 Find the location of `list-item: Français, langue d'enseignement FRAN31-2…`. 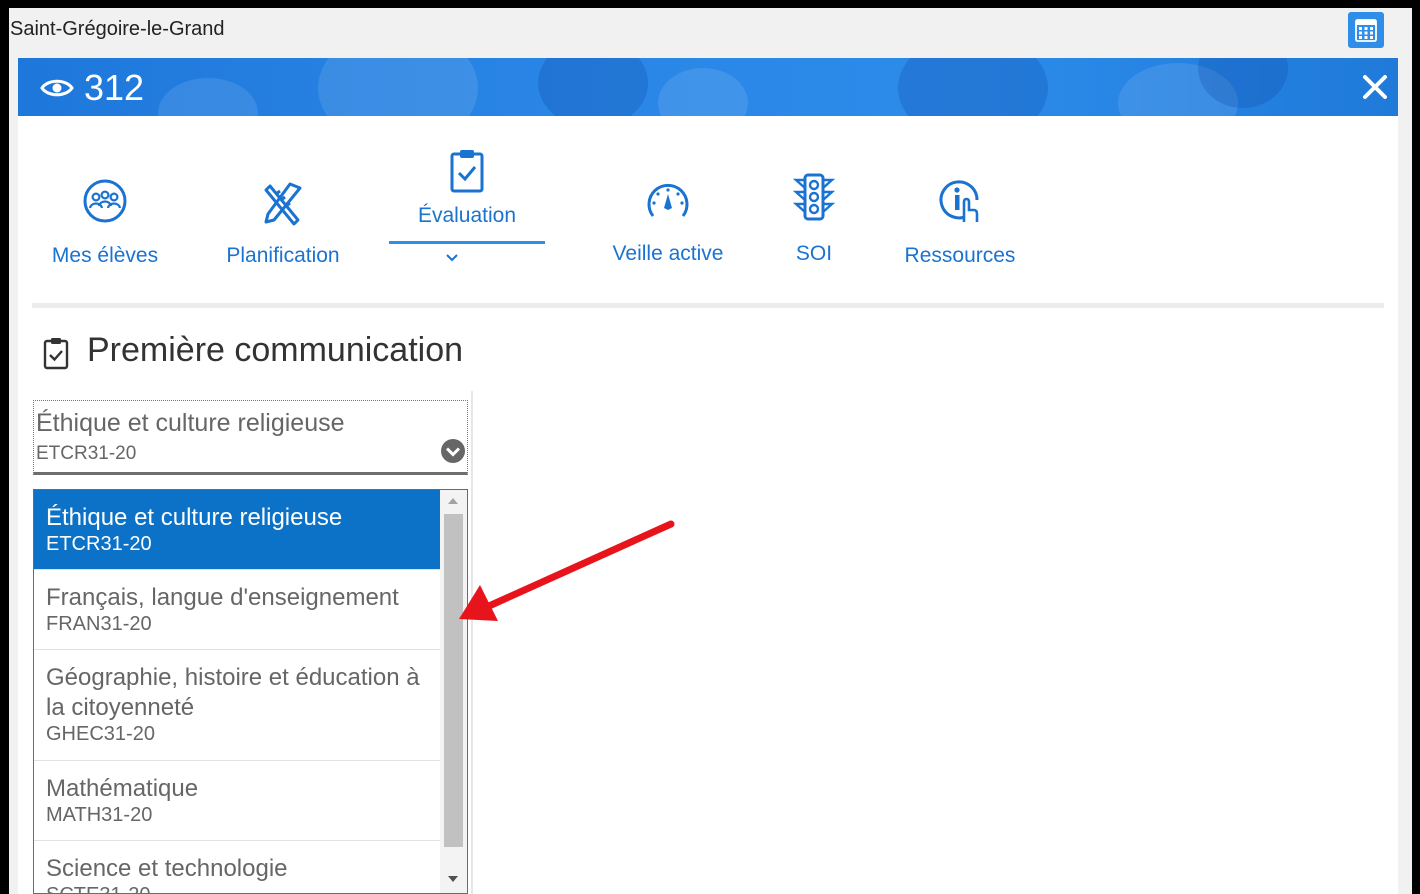

list-item: Français, langue d'enseignement FRAN31-2… is located at coordinates (237, 610).